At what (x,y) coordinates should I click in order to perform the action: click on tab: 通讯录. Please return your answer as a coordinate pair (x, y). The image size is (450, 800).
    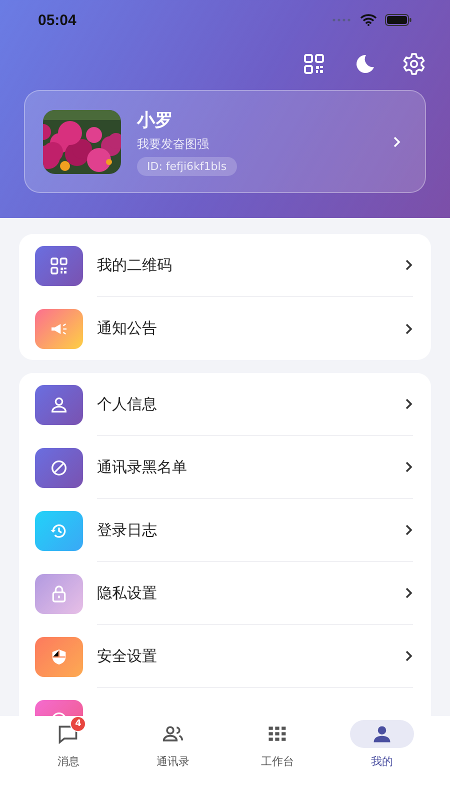
    Looking at the image, I should click on (172, 760).